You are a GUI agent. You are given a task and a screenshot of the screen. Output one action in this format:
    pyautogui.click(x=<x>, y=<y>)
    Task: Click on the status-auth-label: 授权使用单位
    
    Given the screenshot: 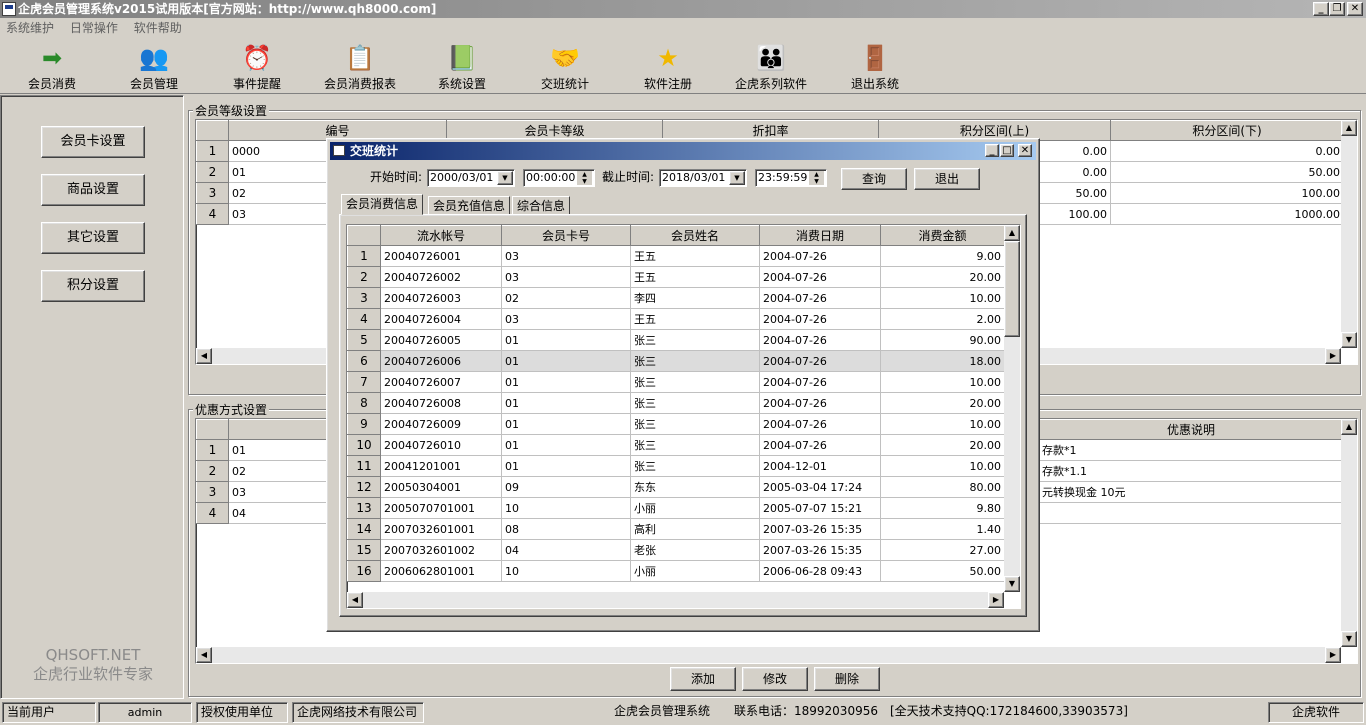 What is the action you would take?
    pyautogui.click(x=242, y=712)
    